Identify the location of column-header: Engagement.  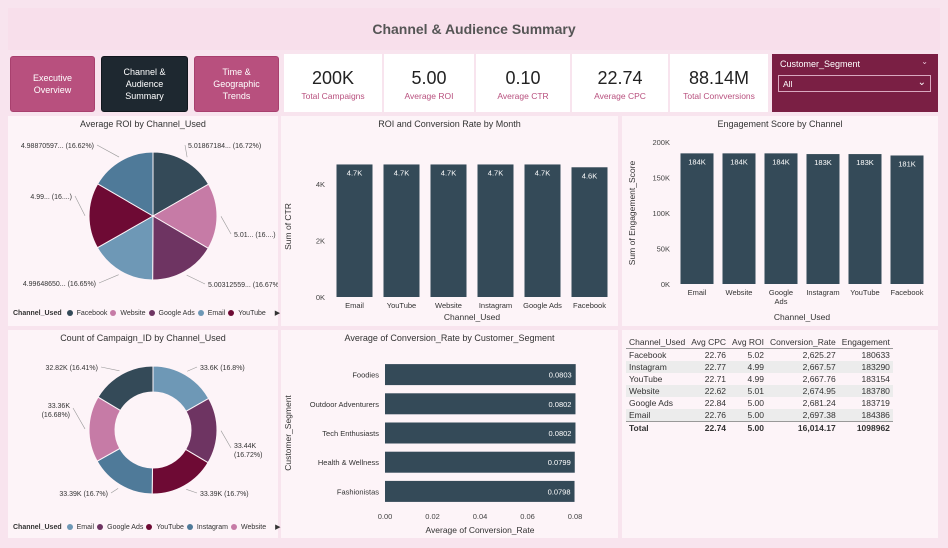
(865, 342).